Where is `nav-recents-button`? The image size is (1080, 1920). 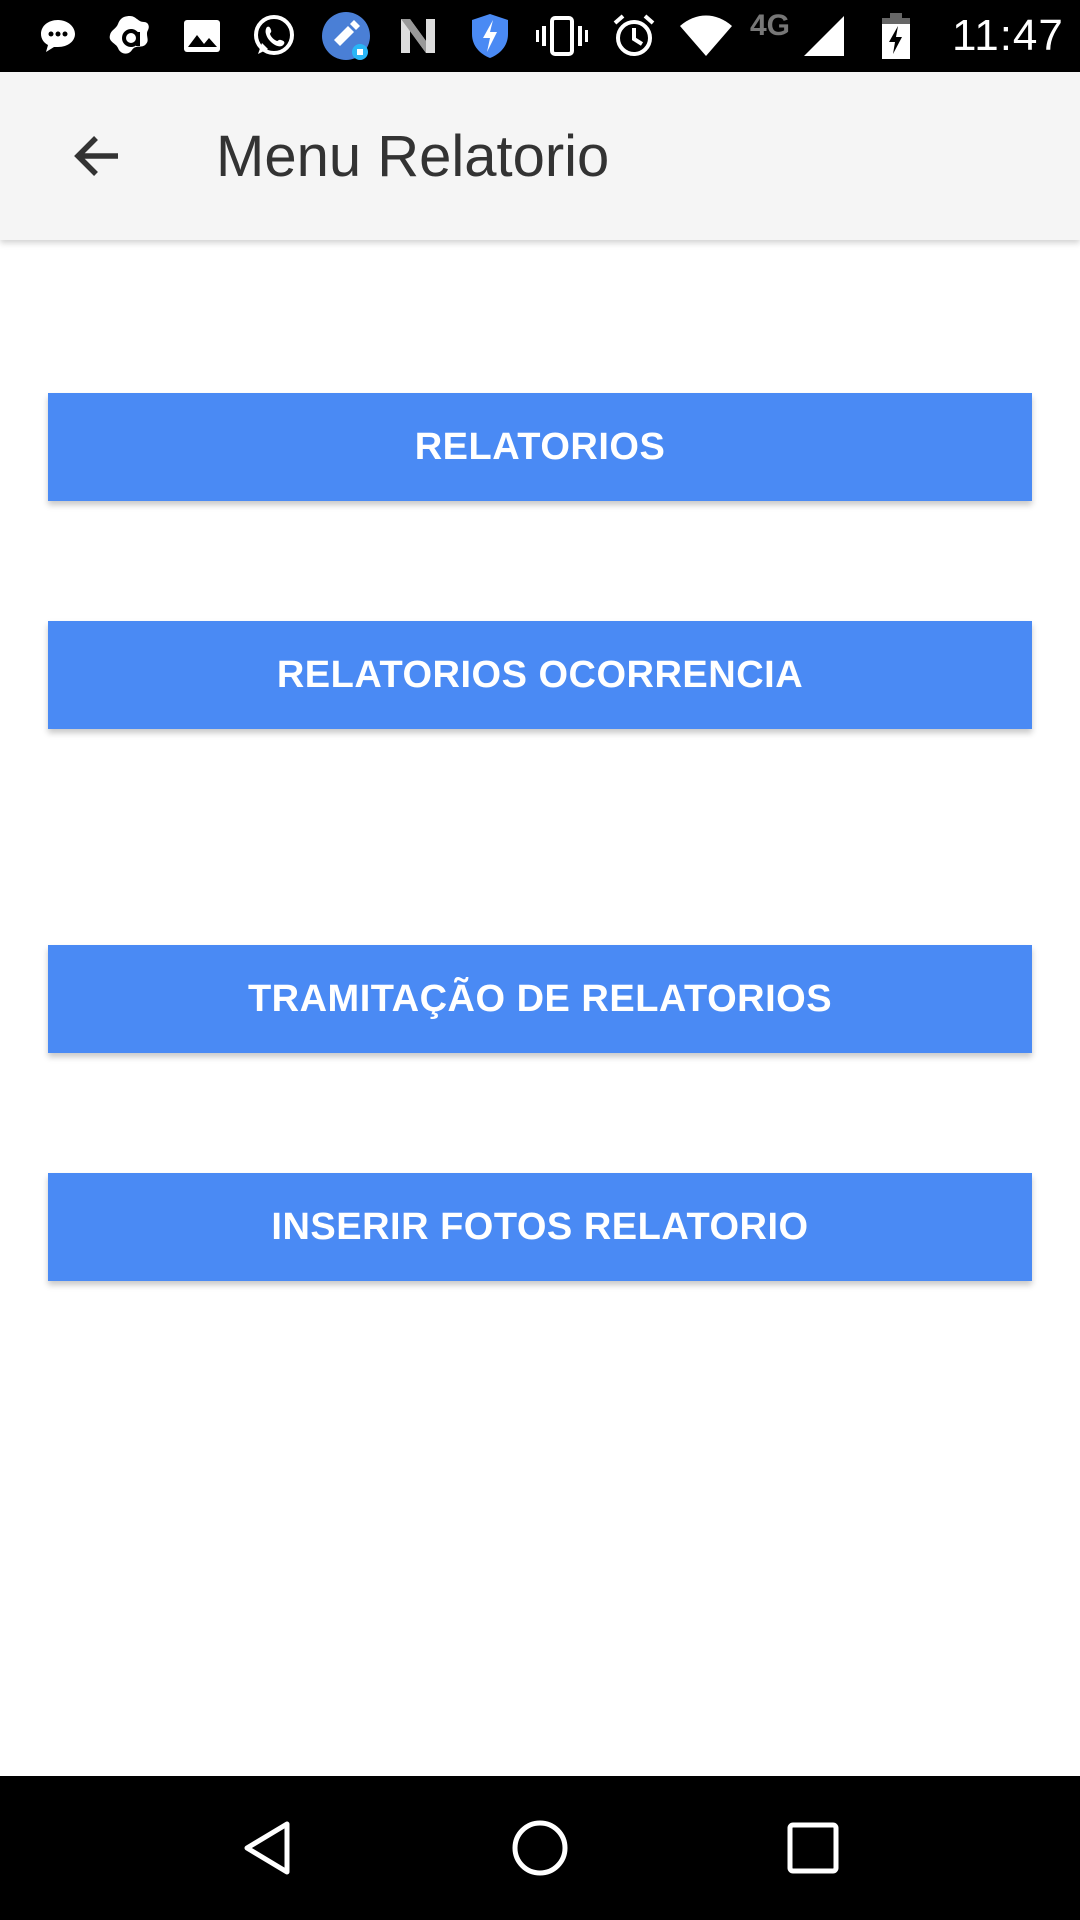
nav-recents-button is located at coordinates (813, 1848).